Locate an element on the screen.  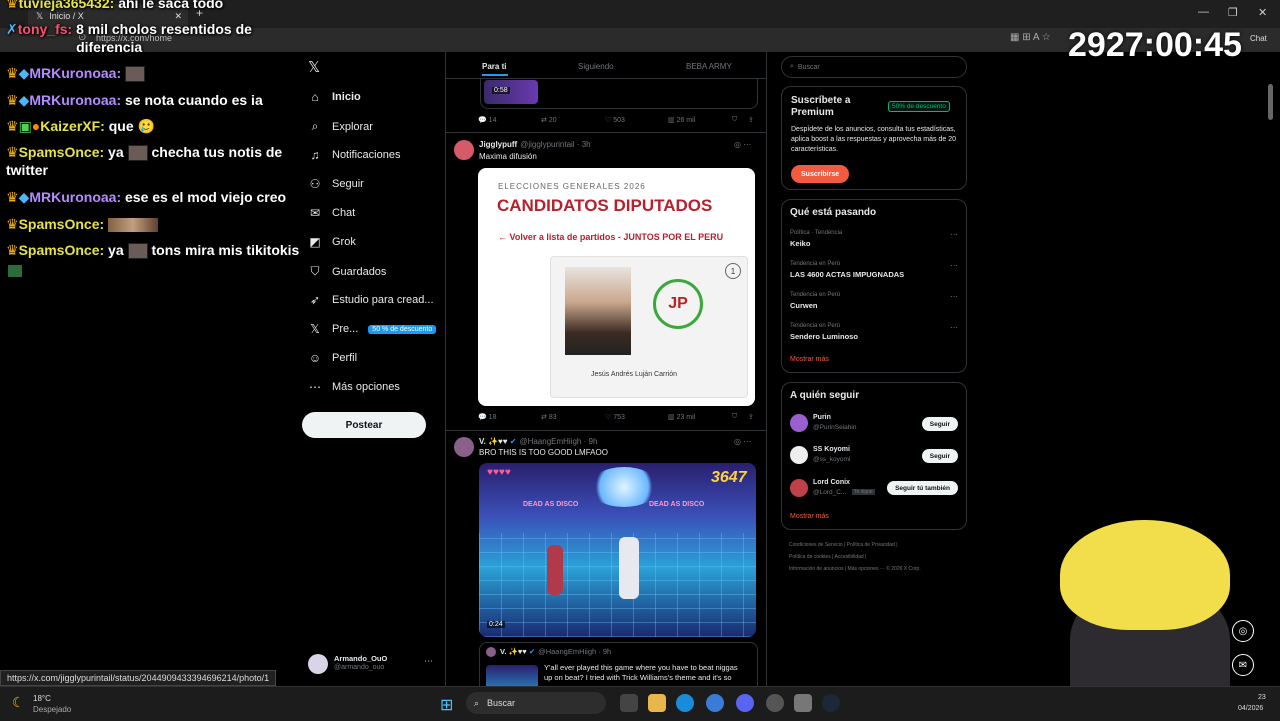
tab-para-ti: Para ti is located at coordinates (494, 66).